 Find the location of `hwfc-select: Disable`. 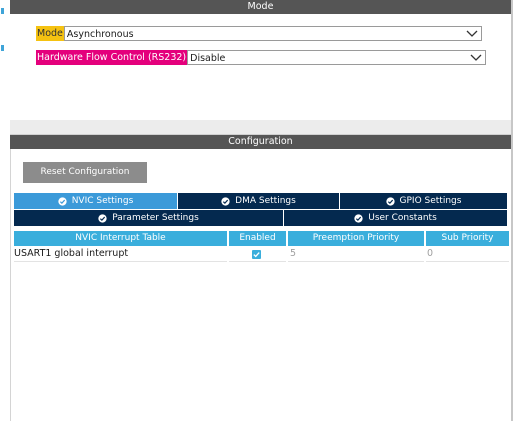

hwfc-select: Disable is located at coordinates (337, 57).